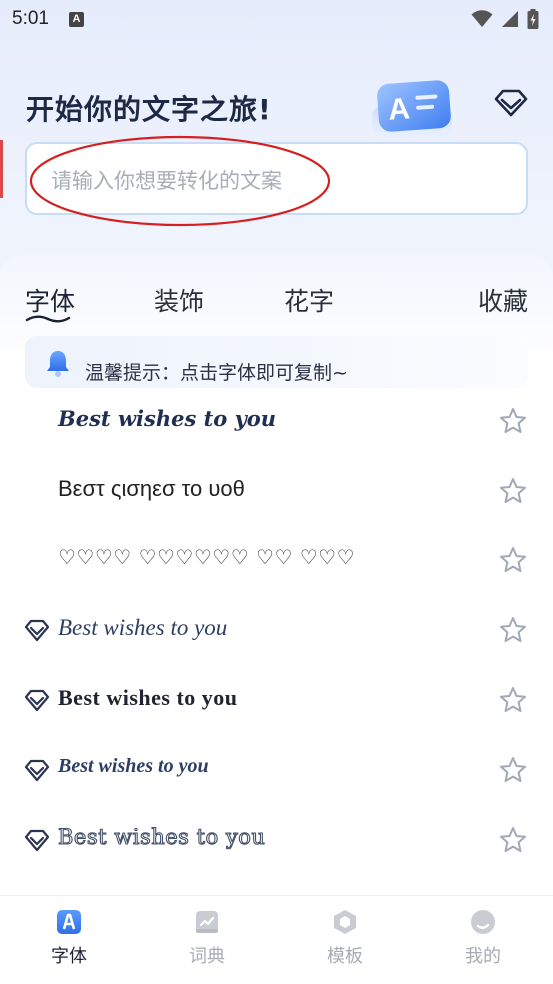 The height and width of the screenshot is (984, 553). I want to click on hero-art-letter: A, so click(399, 109).